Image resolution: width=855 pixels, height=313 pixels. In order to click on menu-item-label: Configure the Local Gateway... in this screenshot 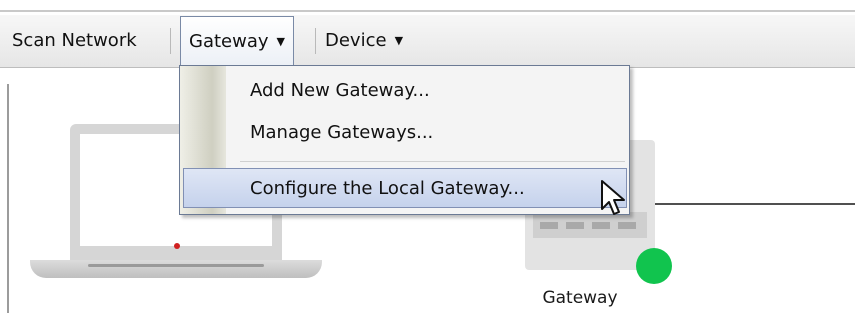, I will do `click(387, 188)`.